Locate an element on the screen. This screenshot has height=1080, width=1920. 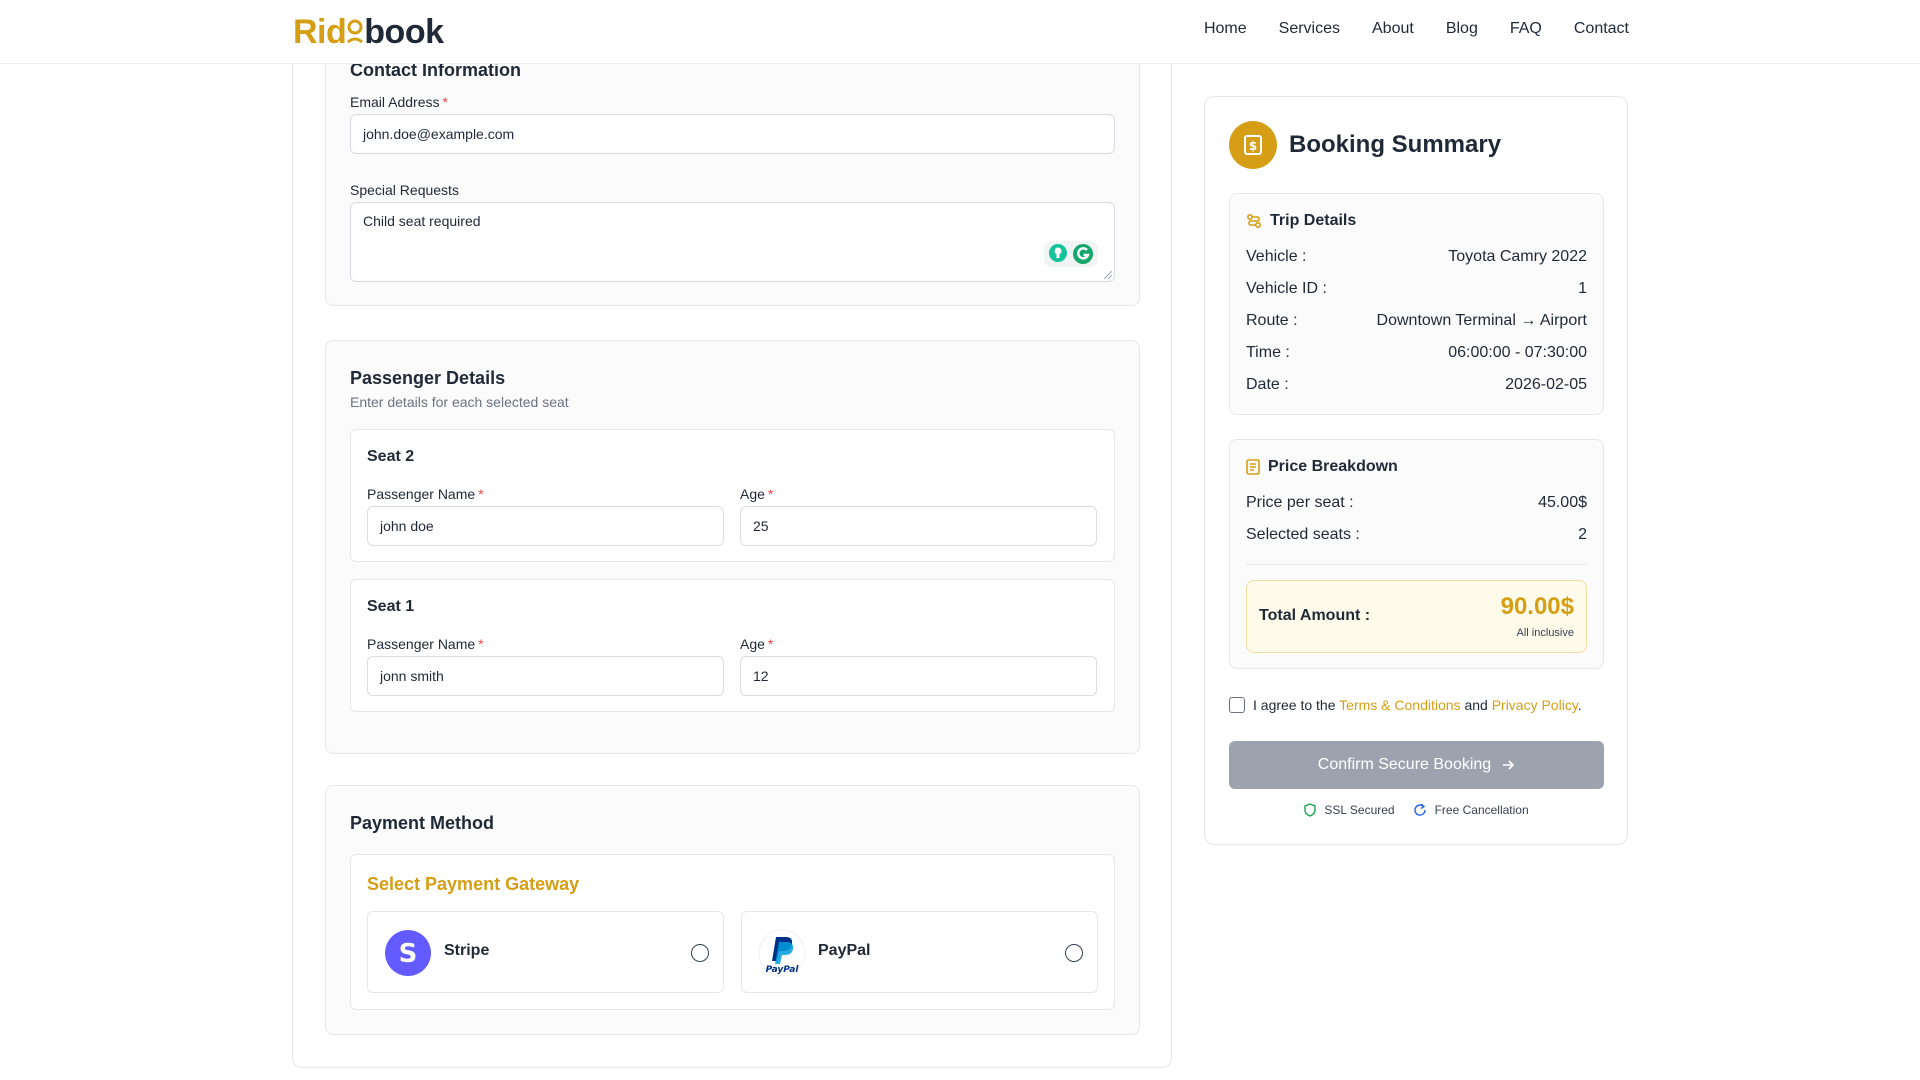
logo-pin-icon is located at coordinates (355, 31).